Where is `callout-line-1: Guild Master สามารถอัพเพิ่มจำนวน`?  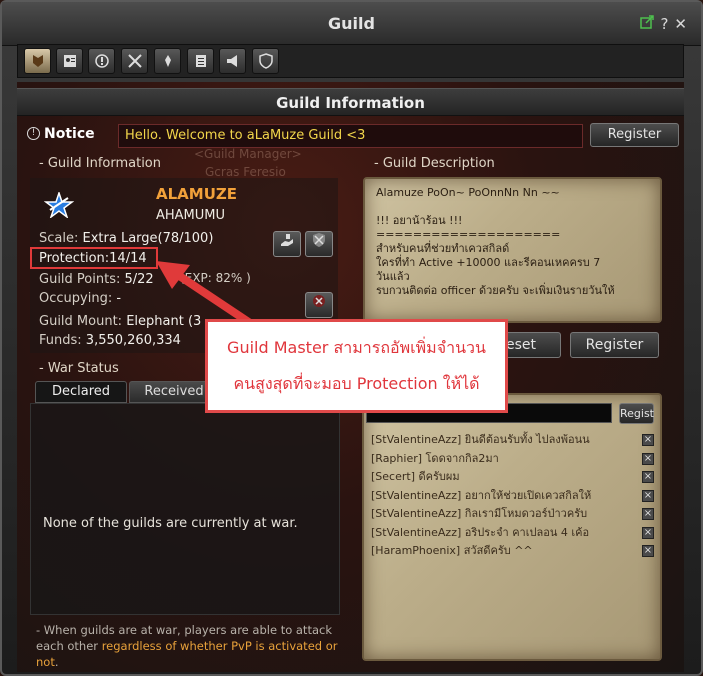 callout-line-1: Guild Master สามารถอัพเพิ่มจำนวน is located at coordinates (356, 347).